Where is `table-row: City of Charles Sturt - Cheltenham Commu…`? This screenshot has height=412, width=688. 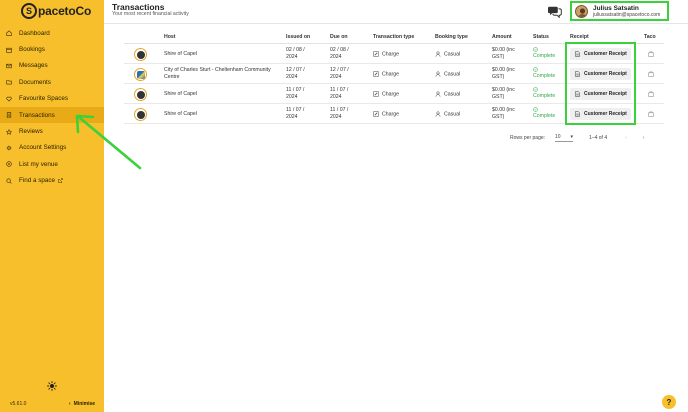
table-row: City of Charles Sturt - Cheltenham Commu… is located at coordinates (394, 74).